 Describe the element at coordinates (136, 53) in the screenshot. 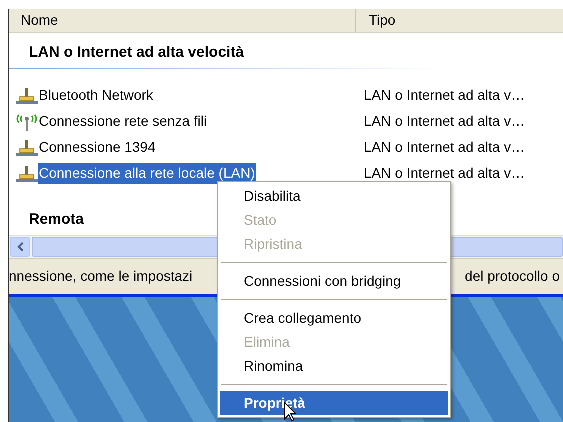

I see `group-header: LAN o Internet ad alta velocità` at that location.